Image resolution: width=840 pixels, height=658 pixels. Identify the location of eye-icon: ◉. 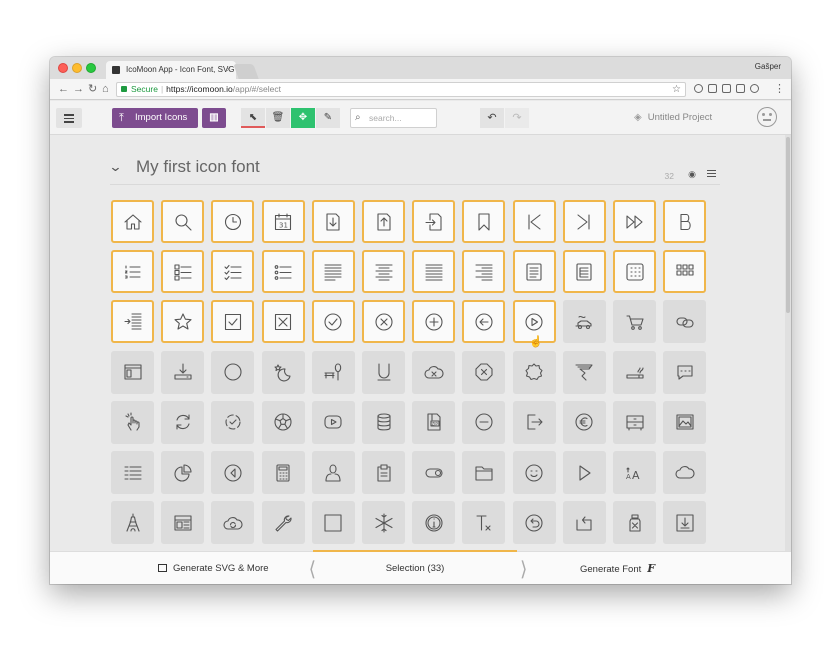
(692, 174).